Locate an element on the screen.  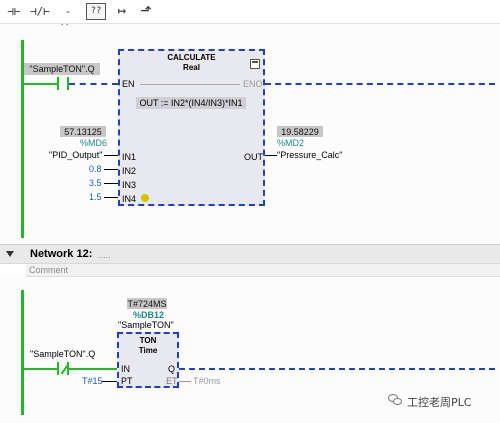
nc-wire-left is located at coordinates (40, 369).